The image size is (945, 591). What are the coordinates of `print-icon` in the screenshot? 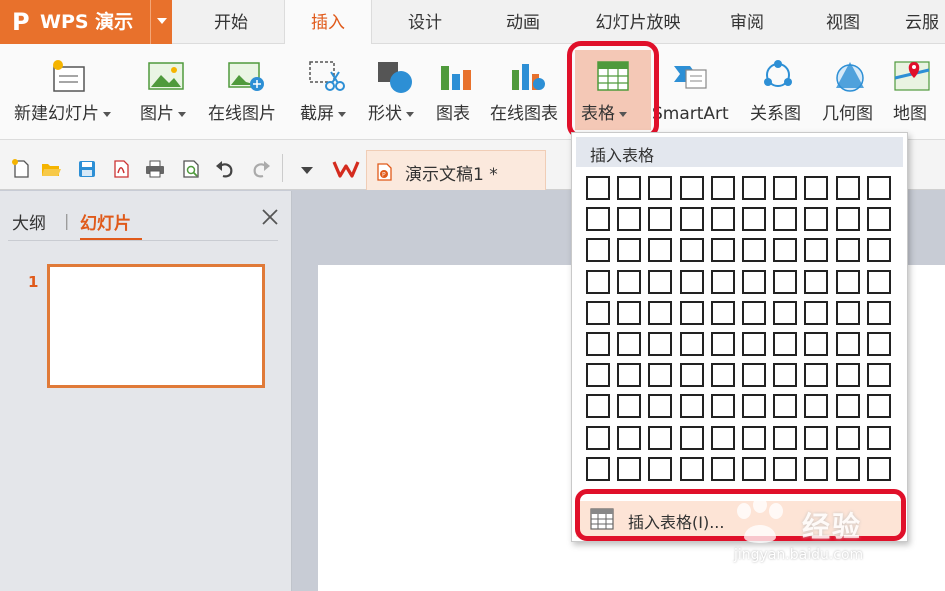 It's located at (155, 169).